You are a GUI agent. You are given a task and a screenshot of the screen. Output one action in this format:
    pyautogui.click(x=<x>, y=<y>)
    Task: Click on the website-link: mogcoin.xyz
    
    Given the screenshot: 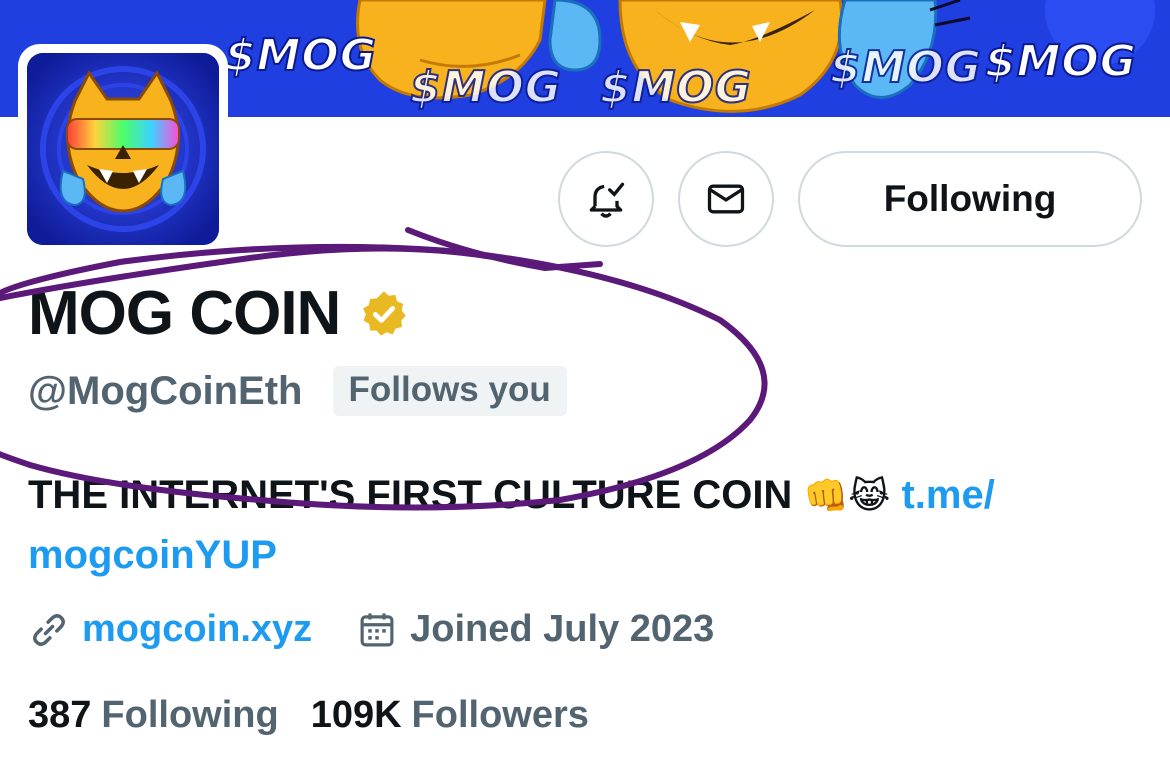 What is the action you would take?
    pyautogui.click(x=197, y=629)
    